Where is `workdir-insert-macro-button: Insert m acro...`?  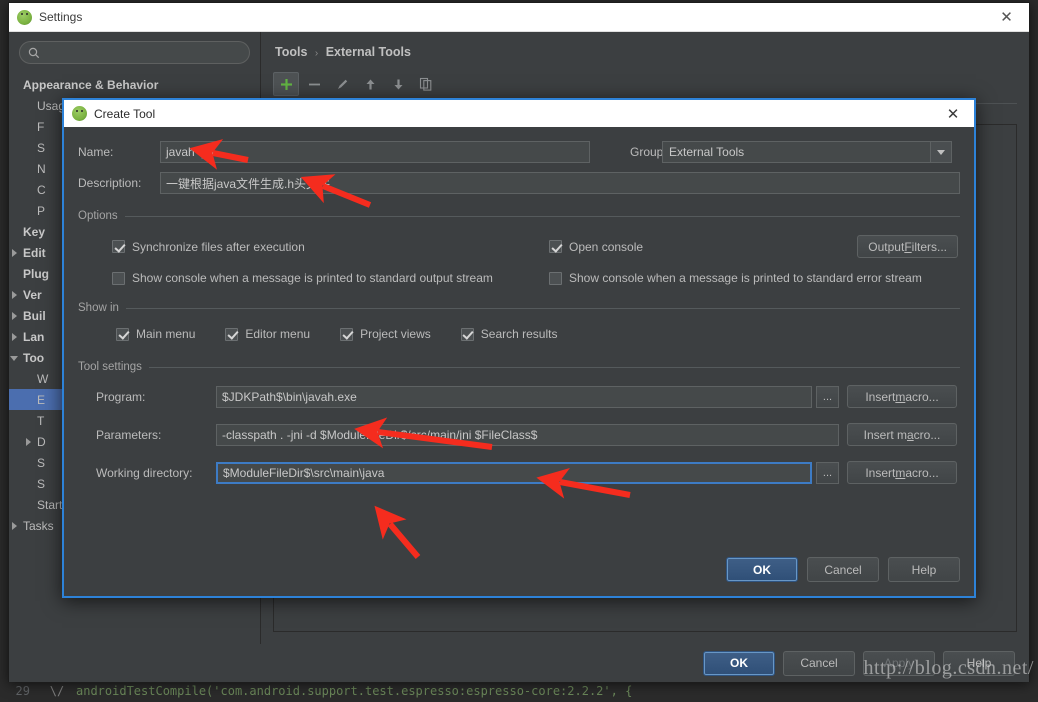
workdir-insert-macro-button: Insert m acro... is located at coordinates (902, 472).